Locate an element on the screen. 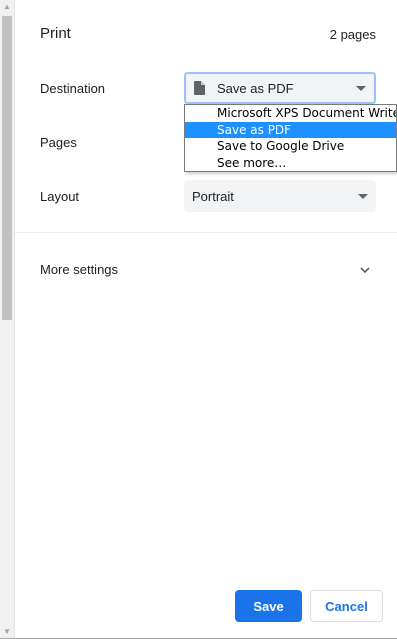  save-button: Save is located at coordinates (268, 606).